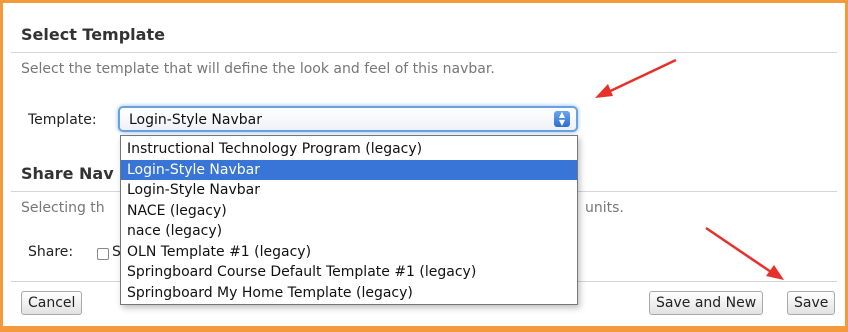  What do you see at coordinates (51, 252) in the screenshot?
I see `share-label: Share:` at bounding box center [51, 252].